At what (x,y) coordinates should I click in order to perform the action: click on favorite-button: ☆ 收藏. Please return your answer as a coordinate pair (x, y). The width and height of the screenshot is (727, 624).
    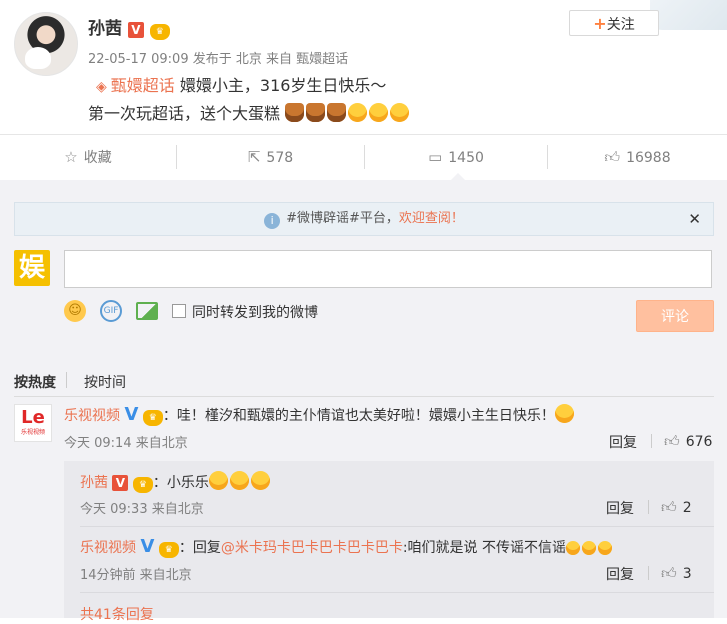
    Looking at the image, I should click on (88, 157).